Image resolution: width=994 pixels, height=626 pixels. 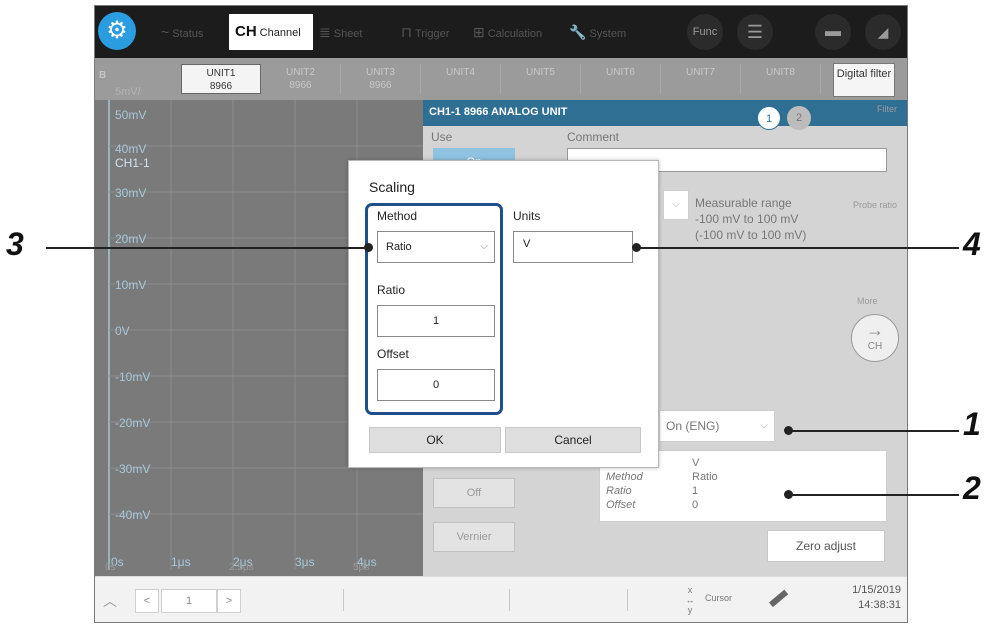 I want to click on cursor-label: Cursor, so click(x=718, y=598).